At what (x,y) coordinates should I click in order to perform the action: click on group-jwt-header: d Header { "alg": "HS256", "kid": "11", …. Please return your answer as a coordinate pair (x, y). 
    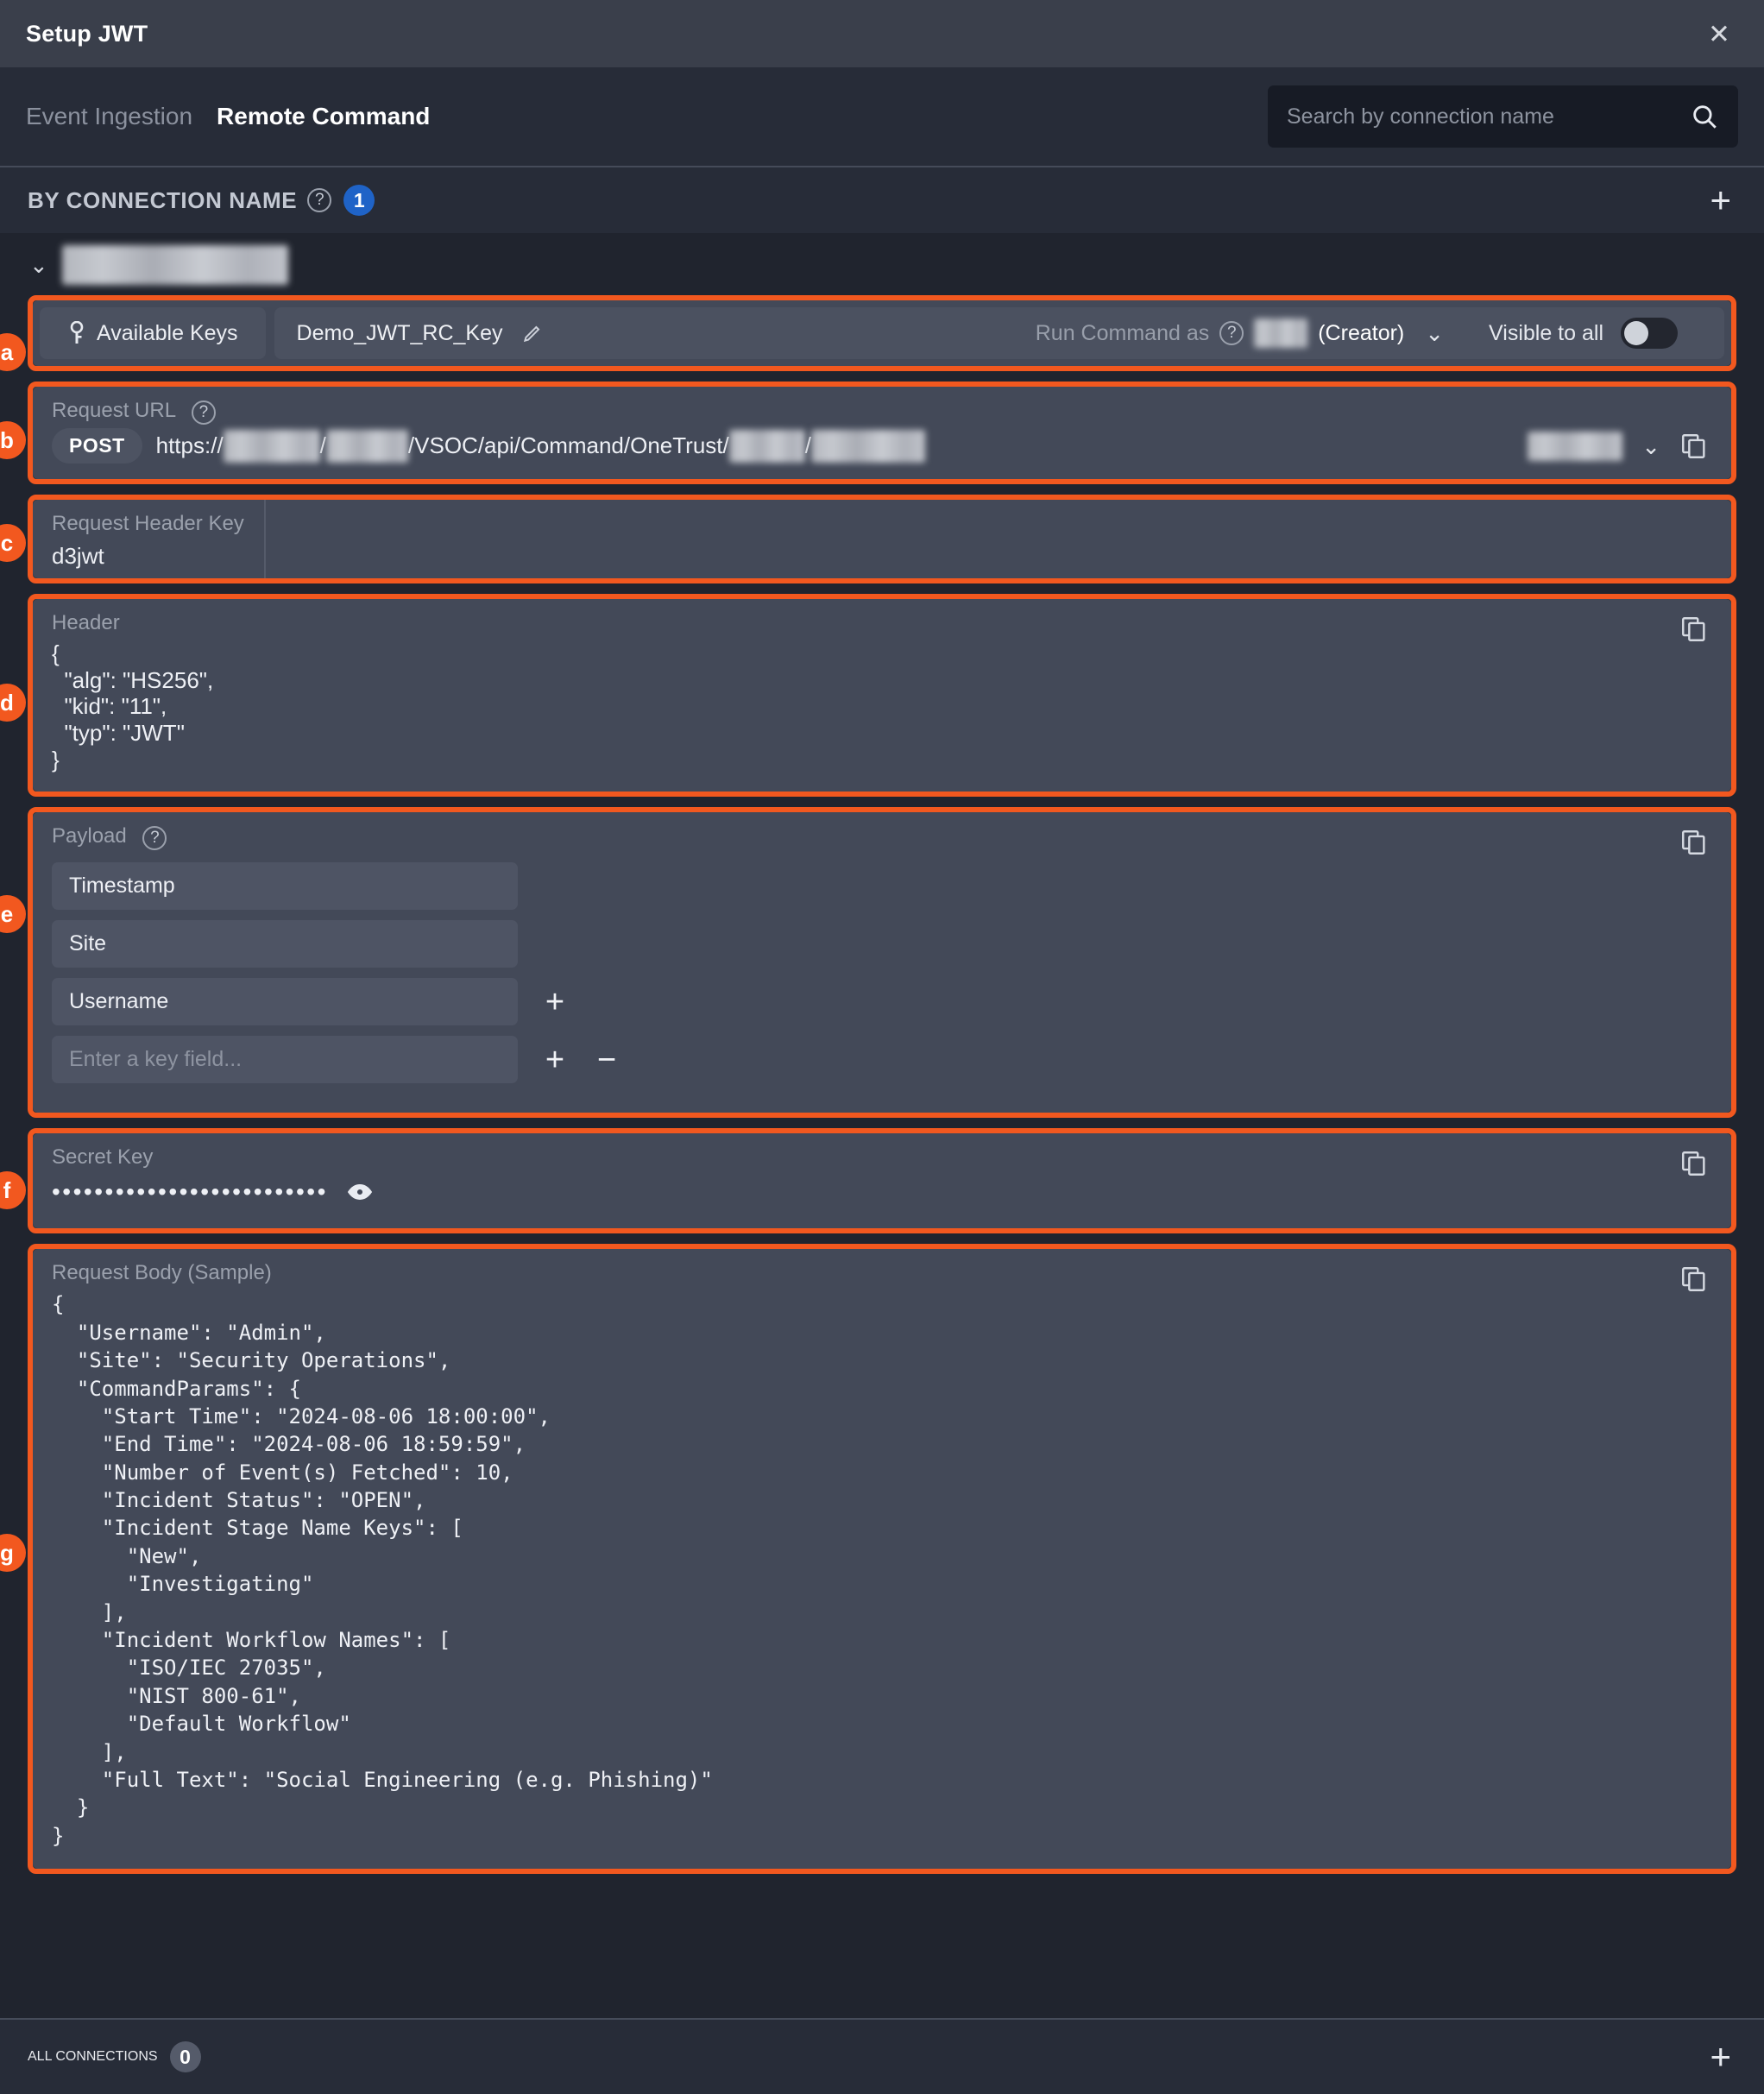
    Looking at the image, I should click on (868, 696).